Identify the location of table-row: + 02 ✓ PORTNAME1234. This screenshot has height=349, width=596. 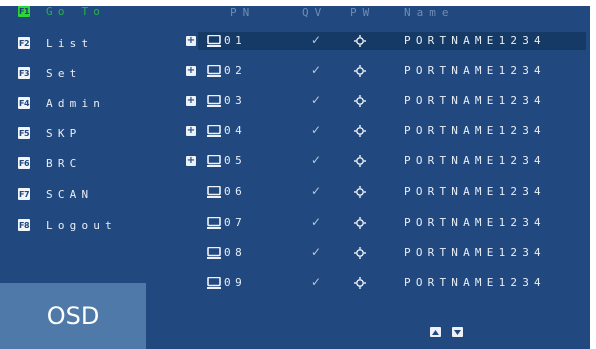
(295, 72).